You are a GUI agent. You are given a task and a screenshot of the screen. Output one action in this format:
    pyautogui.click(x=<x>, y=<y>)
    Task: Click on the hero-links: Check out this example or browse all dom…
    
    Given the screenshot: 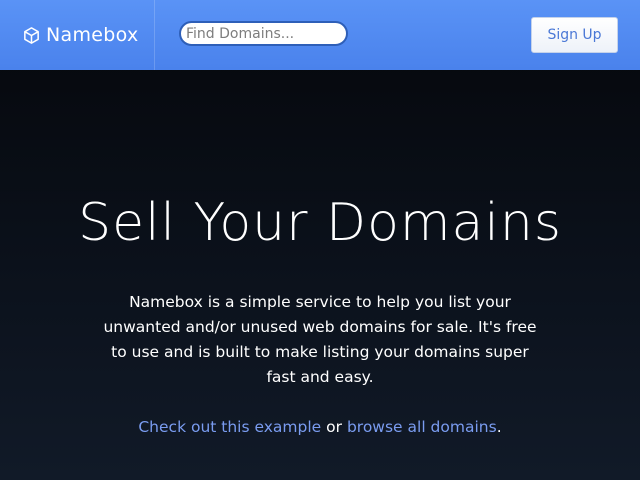 What is the action you would take?
    pyautogui.click(x=320, y=427)
    